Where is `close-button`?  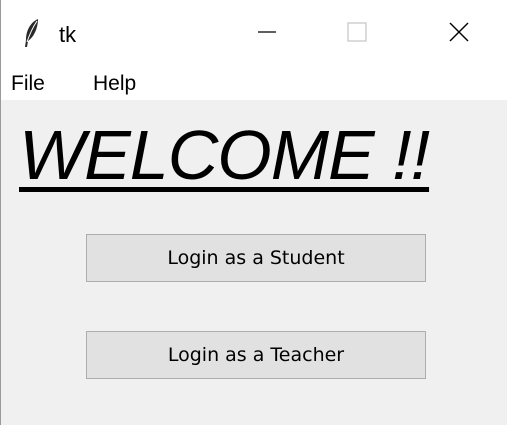
close-button is located at coordinates (459, 34).